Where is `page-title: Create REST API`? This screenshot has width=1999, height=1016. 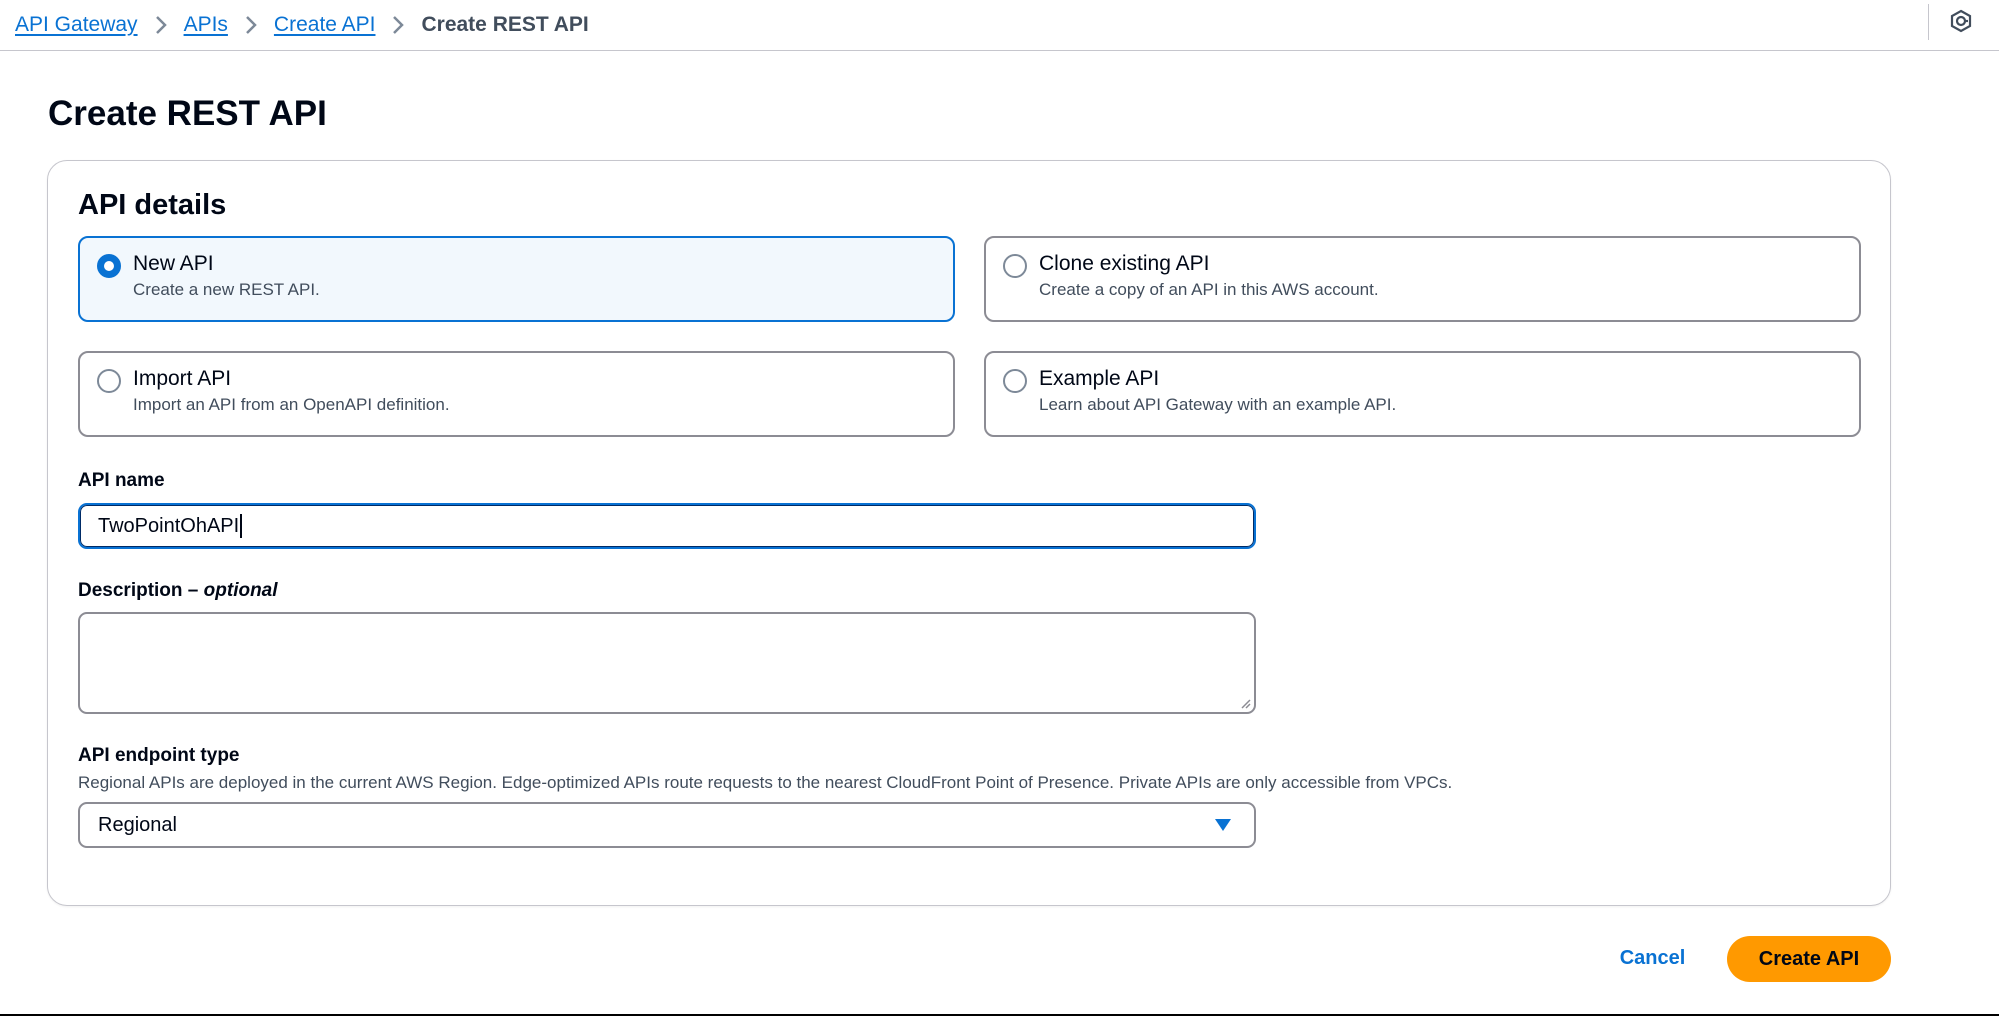 page-title: Create REST API is located at coordinates (187, 113).